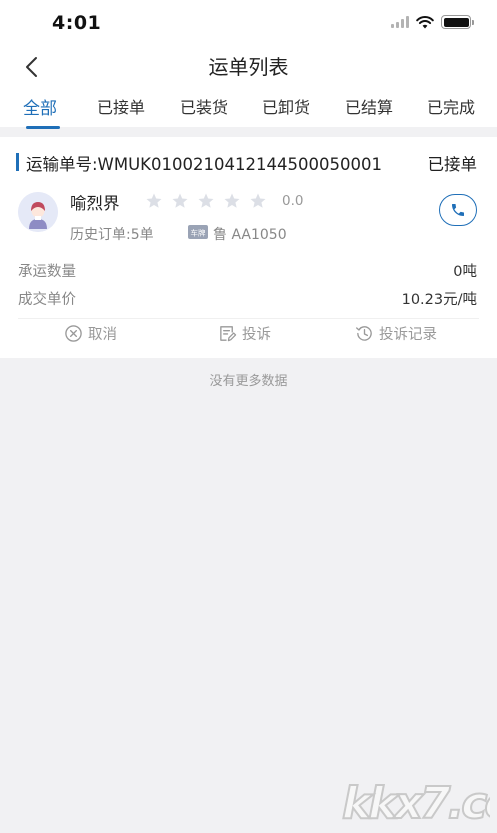  Describe the element at coordinates (439, 300) in the screenshot. I see `unit-price-value: 10.23元/吨` at that location.